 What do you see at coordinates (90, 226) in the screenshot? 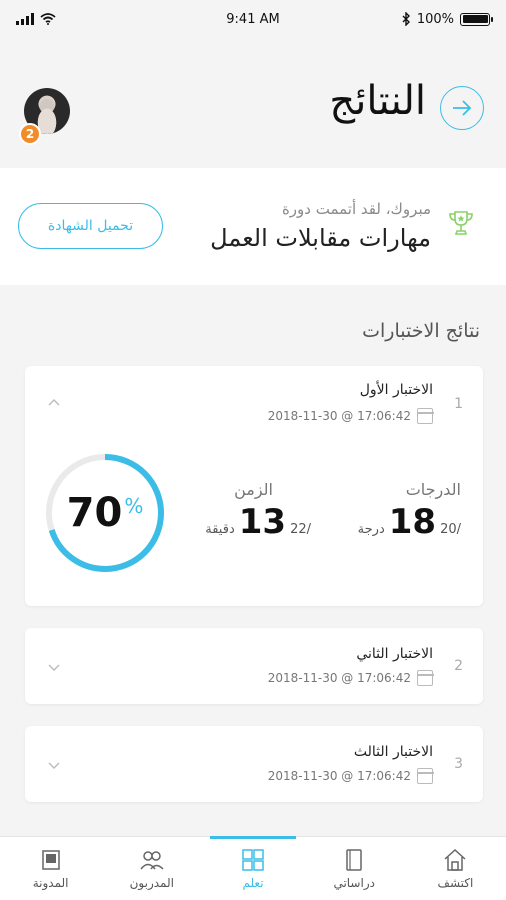
I see `download-certificate-button: تحميل الشهادة` at bounding box center [90, 226].